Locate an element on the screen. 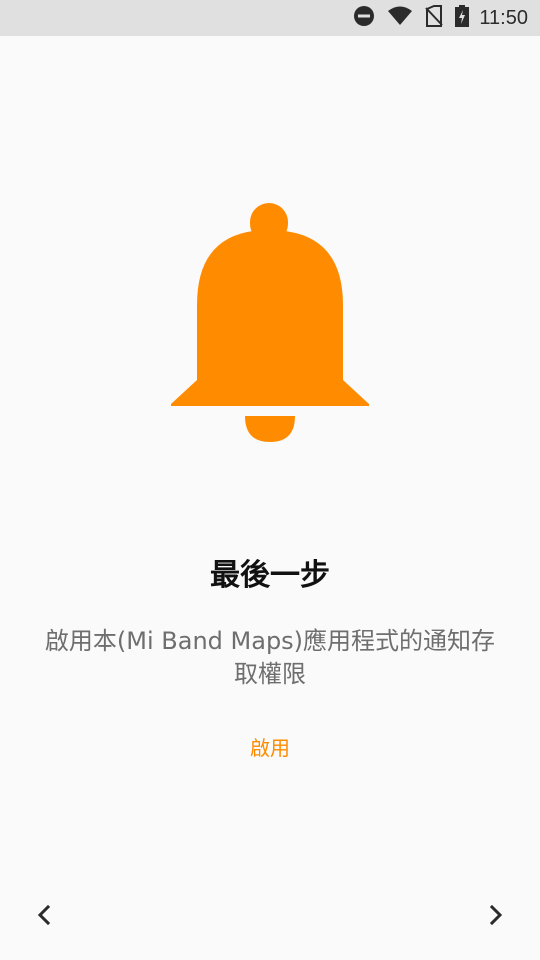 The width and height of the screenshot is (540, 960). permission-description: 啟用本(Mi Band Maps)應用程式的通知存取權限 is located at coordinates (270, 657).